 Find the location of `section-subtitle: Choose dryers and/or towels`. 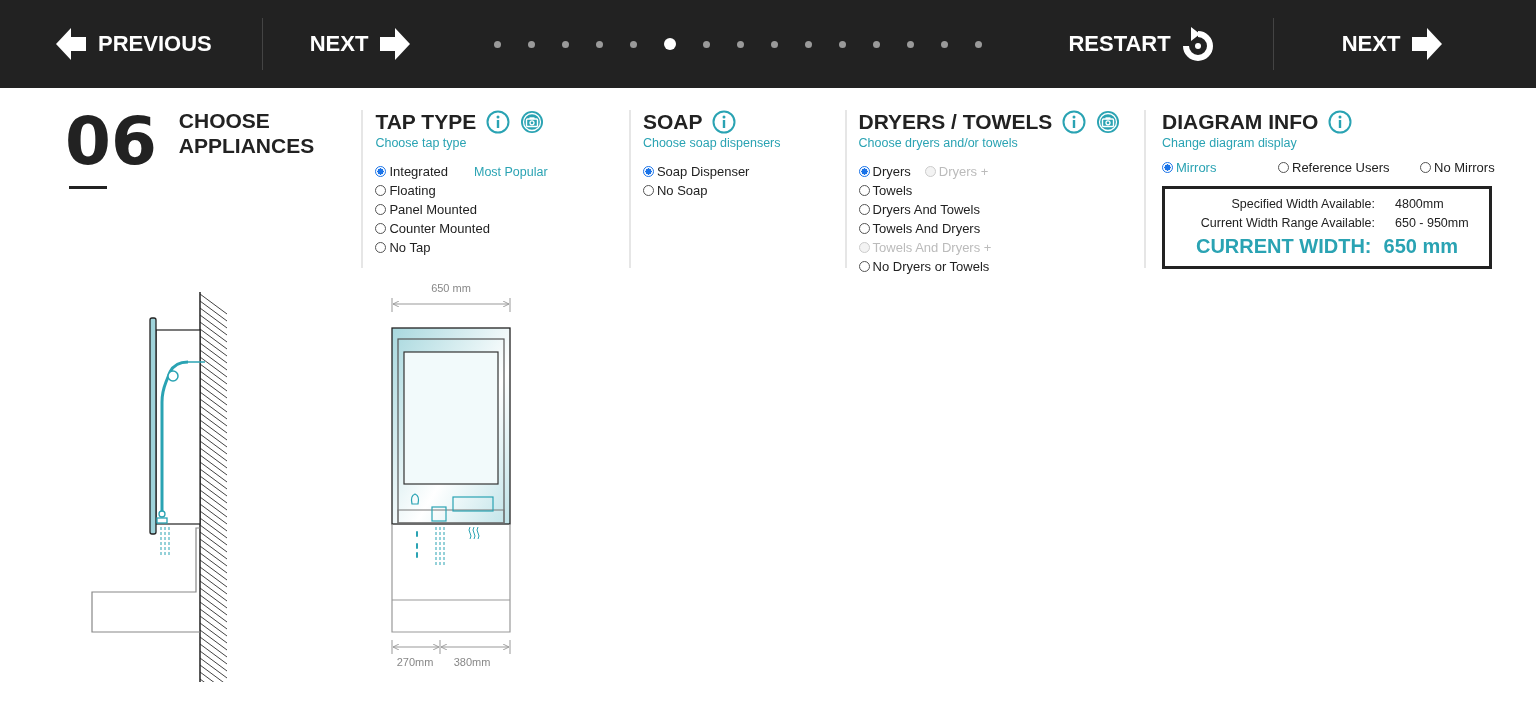

section-subtitle: Choose dryers and/or towels is located at coordinates (938, 143).